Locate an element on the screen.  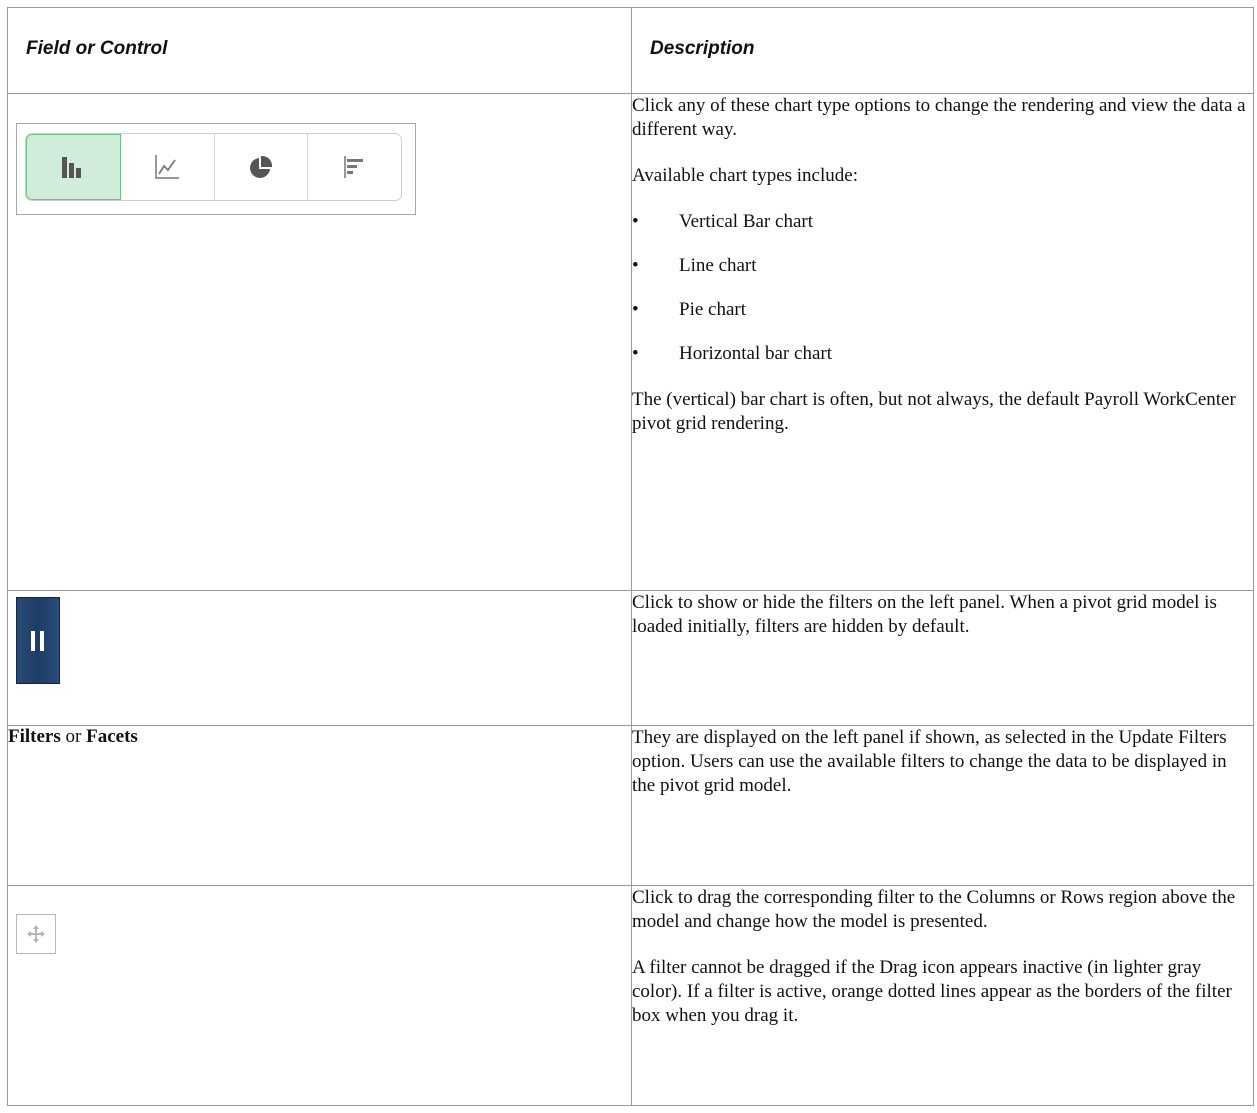
chart-toolbar-image is located at coordinates (216, 169).